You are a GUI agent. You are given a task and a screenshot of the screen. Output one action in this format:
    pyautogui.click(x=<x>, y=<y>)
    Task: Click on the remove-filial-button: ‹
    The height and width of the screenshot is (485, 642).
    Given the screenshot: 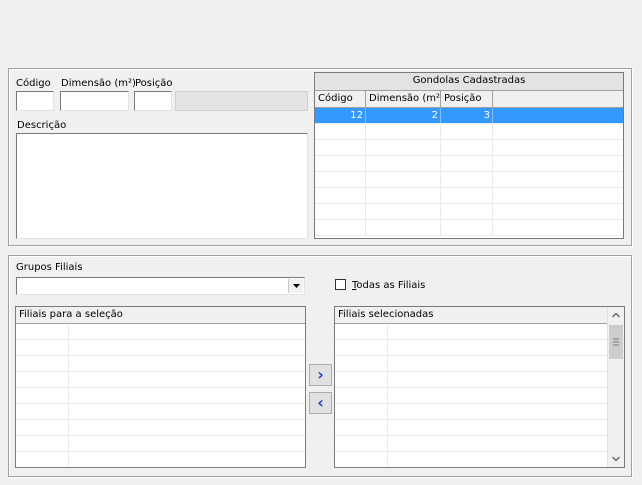 What is the action you would take?
    pyautogui.click(x=320, y=403)
    